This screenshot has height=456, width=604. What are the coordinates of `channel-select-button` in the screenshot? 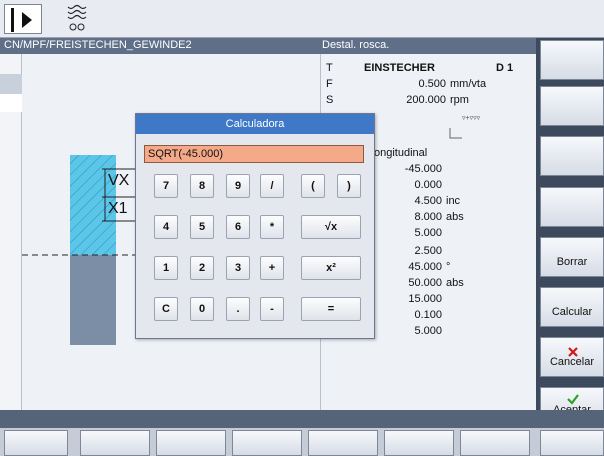 It's located at (23, 19).